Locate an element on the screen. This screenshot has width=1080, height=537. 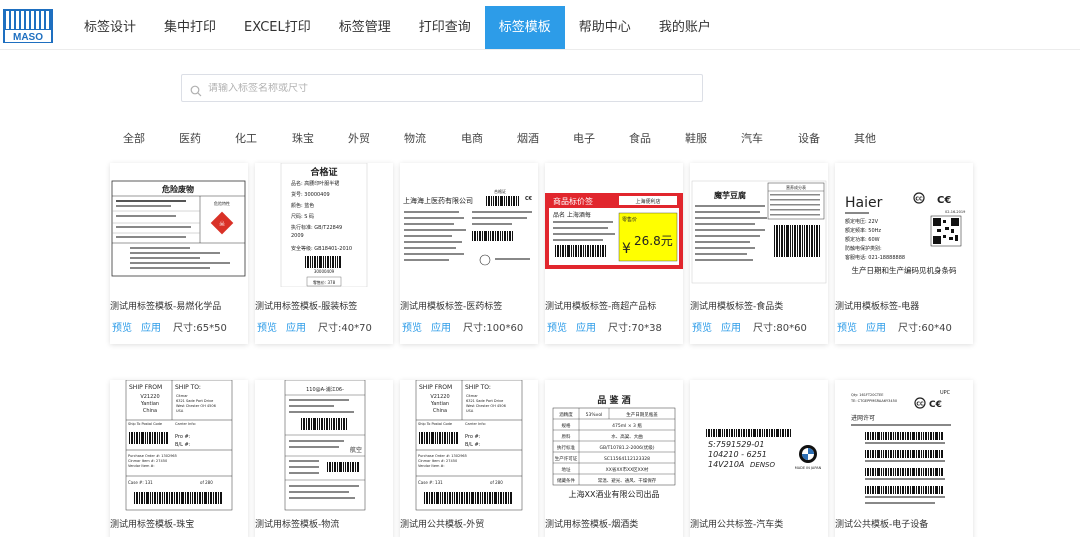
pharma-cert: 合格证 is located at coordinates (500, 191).